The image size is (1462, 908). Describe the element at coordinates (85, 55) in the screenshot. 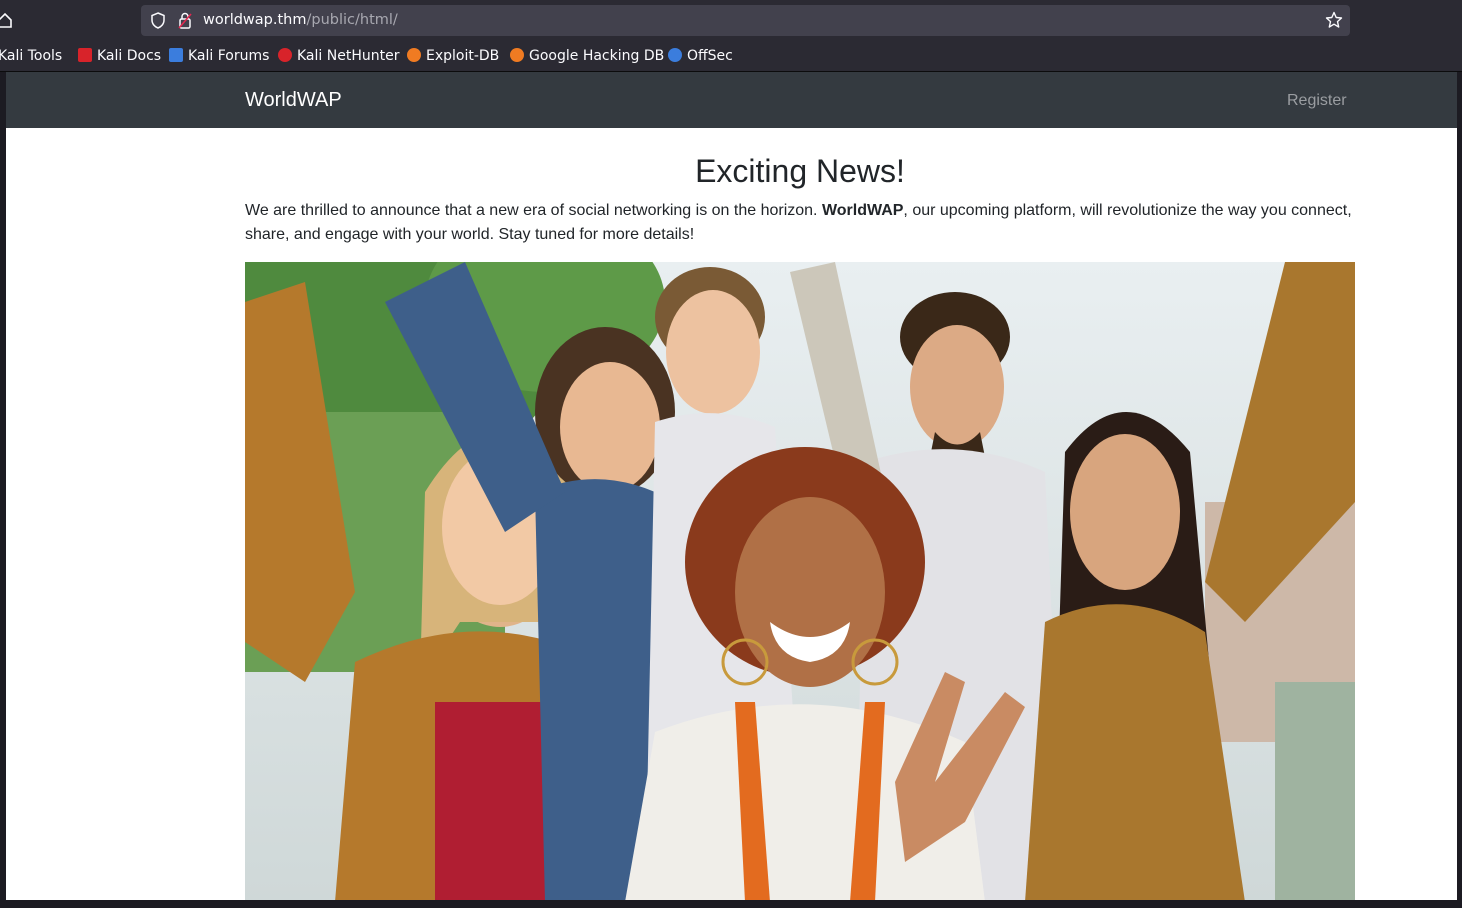

I see `kali-docs-icon` at that location.